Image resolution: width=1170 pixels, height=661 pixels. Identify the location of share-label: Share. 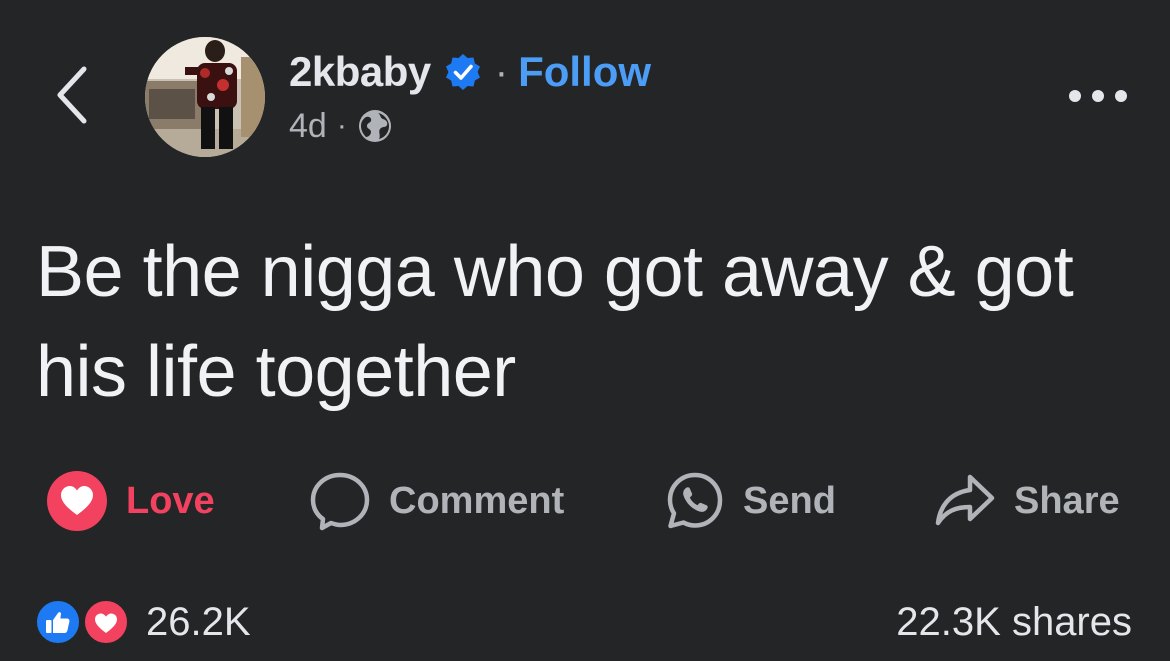
(1067, 500).